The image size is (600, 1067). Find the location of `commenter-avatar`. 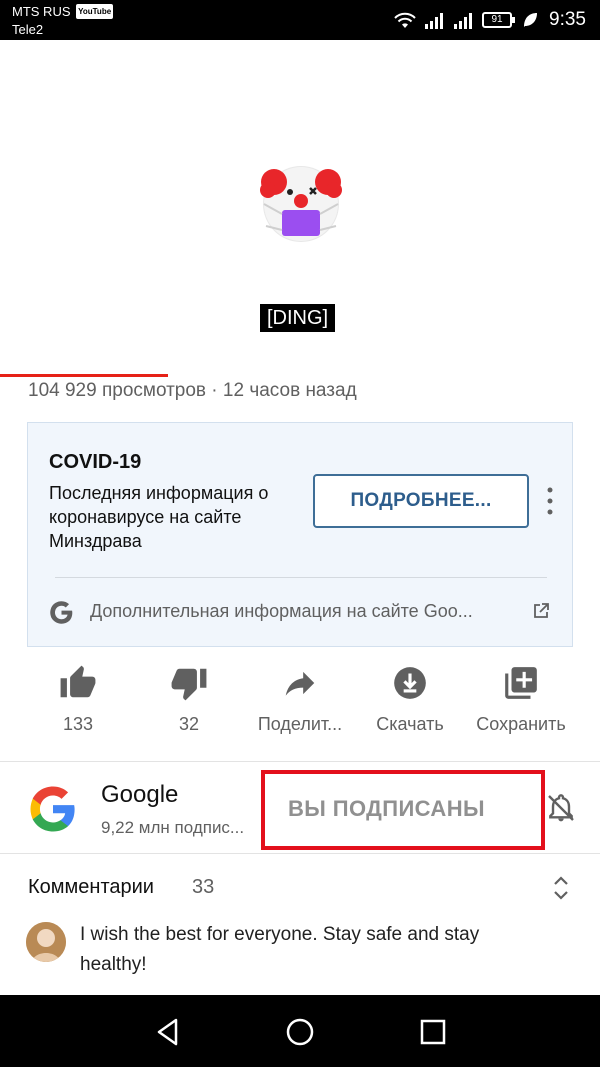

commenter-avatar is located at coordinates (46, 942).